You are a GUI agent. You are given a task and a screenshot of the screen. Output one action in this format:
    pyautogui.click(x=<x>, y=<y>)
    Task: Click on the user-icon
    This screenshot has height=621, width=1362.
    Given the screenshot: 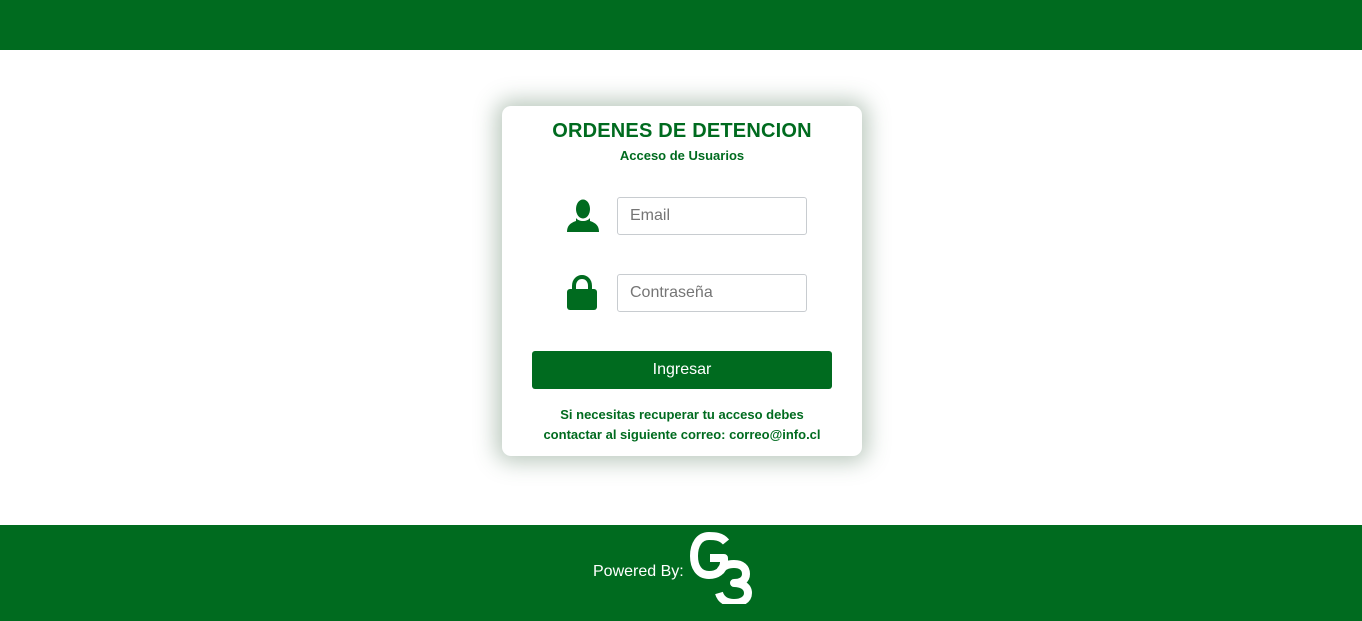 What is the action you would take?
    pyautogui.click(x=583, y=217)
    